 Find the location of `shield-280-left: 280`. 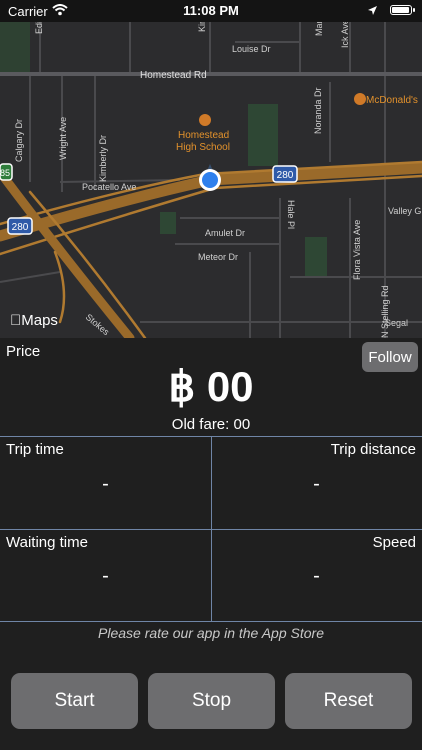

shield-280-left: 280 is located at coordinates (20, 227).